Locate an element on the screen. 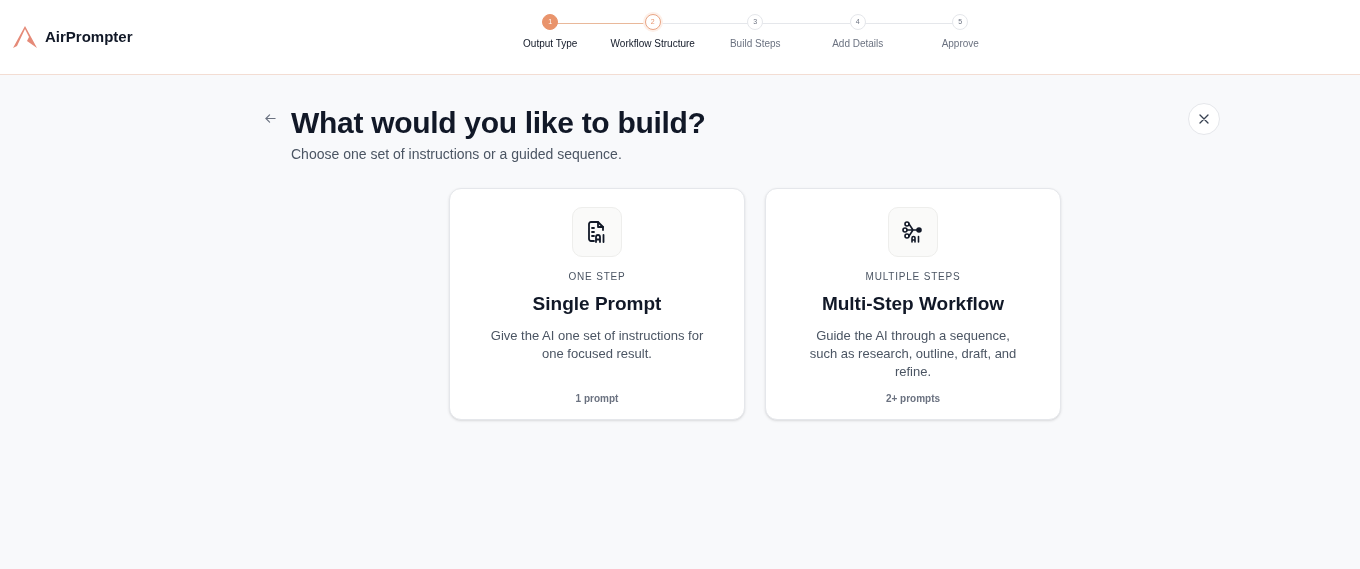 Image resolution: width=1360 pixels, height=569 pixels. prompt-count: 2+ prompts is located at coordinates (913, 398).